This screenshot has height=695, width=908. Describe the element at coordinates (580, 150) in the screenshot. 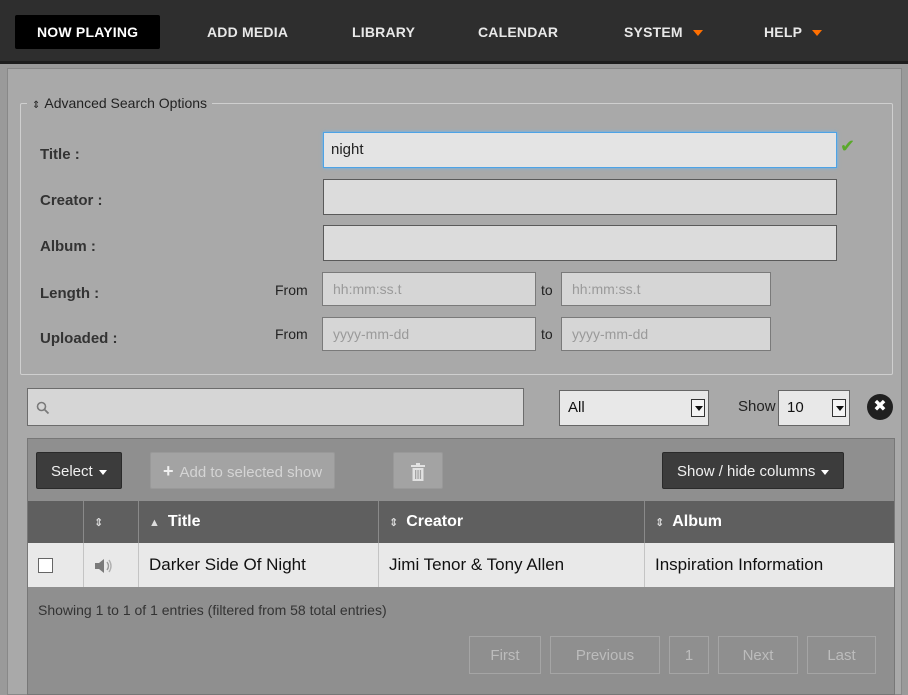

I see `title-input: night` at that location.